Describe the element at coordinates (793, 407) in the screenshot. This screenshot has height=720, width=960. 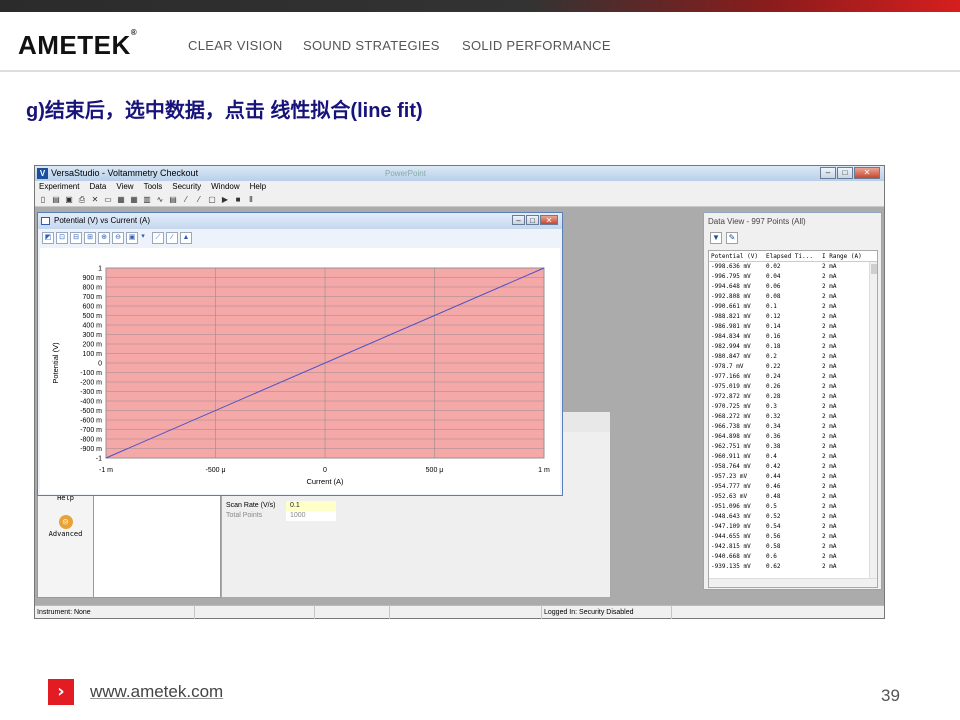
I see `table-row: -970.725 mV 0.3 2 mA` at that location.